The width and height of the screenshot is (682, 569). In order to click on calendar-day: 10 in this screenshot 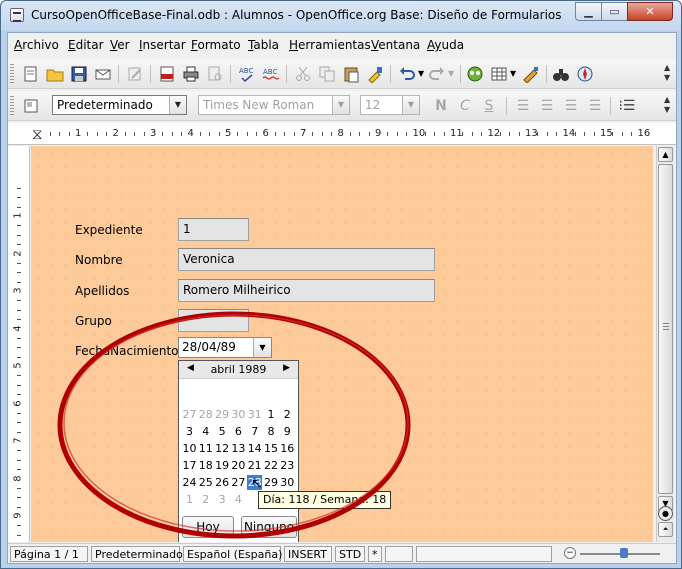, I will do `click(189, 448)`.